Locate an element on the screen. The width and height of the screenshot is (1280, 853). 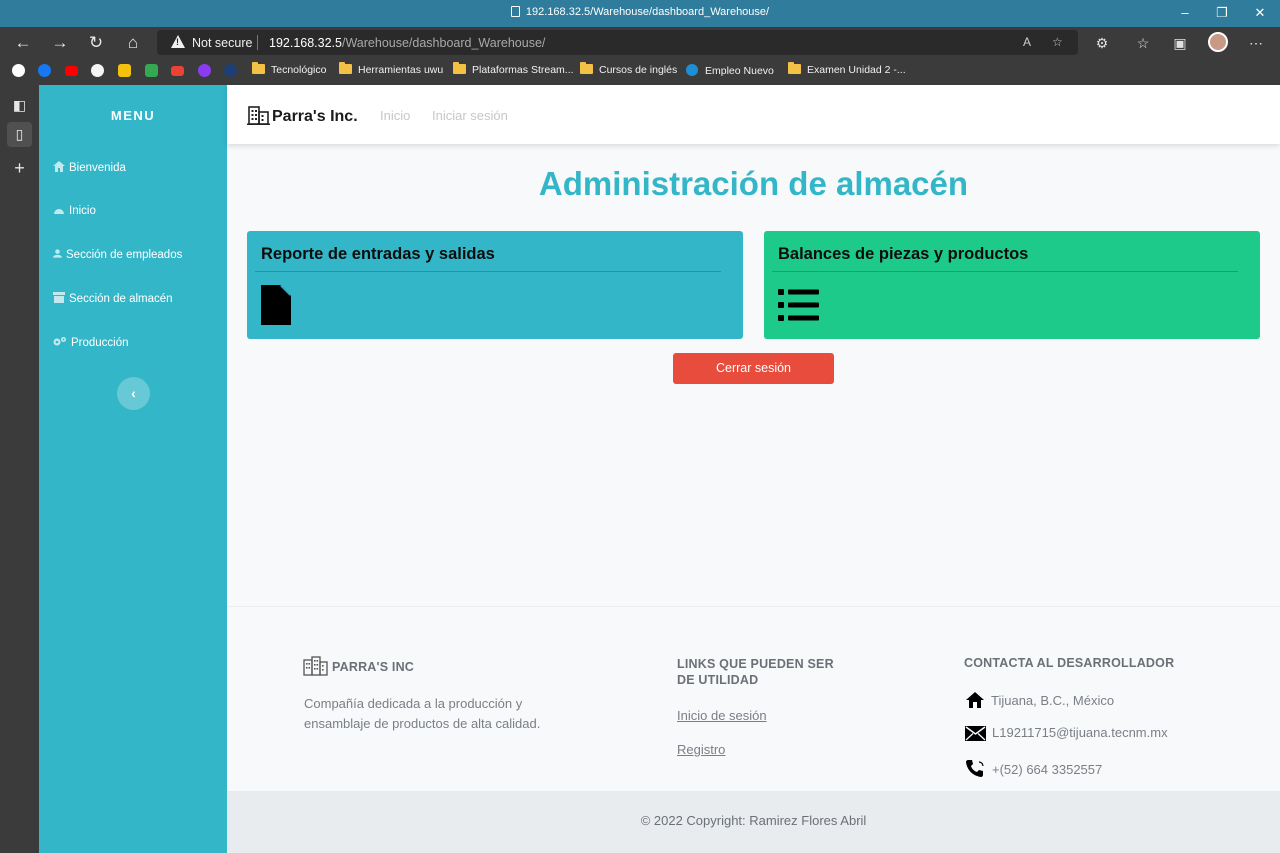
more-menu-icon: ⋯ is located at coordinates (1256, 43).